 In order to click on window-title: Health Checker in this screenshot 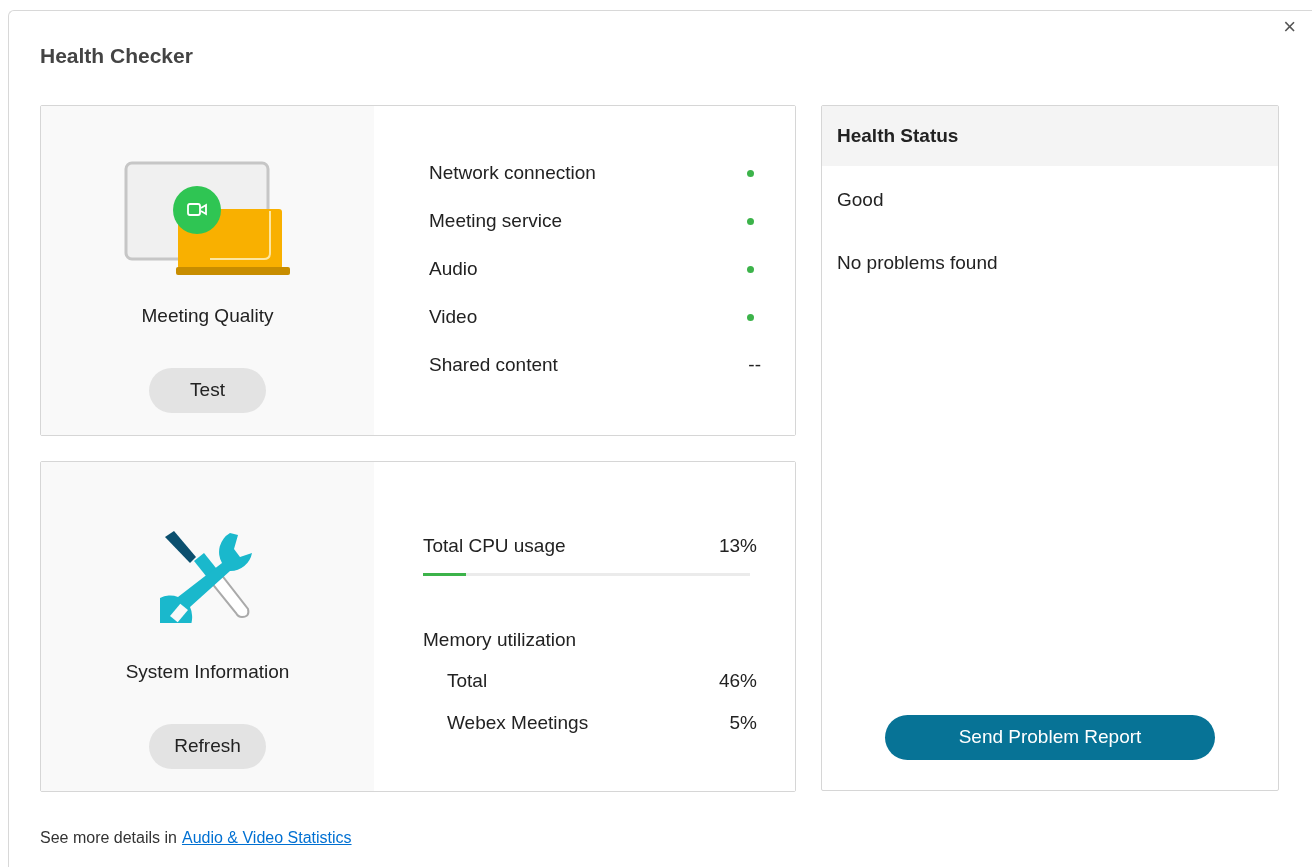, I will do `click(117, 56)`.